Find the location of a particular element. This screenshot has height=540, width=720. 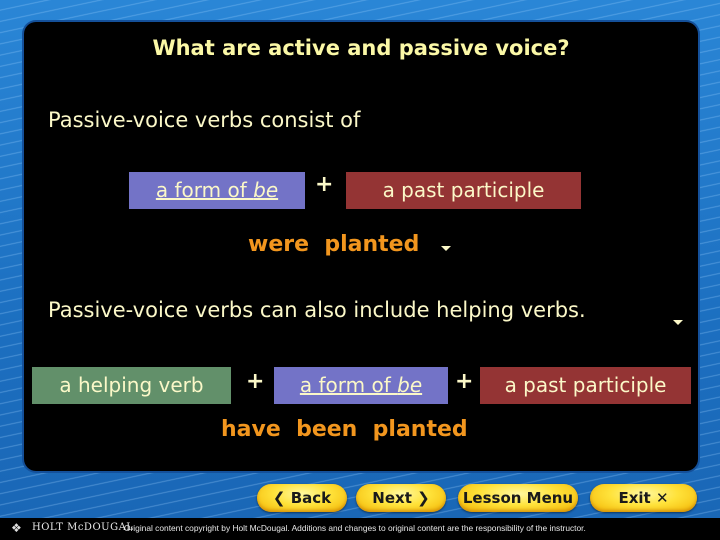

close-icon: ✕ is located at coordinates (662, 498).